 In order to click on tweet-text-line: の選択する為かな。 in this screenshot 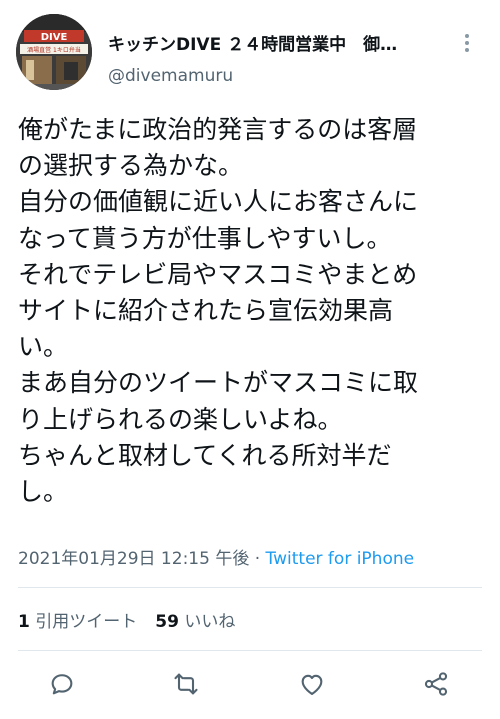, I will do `click(131, 166)`.